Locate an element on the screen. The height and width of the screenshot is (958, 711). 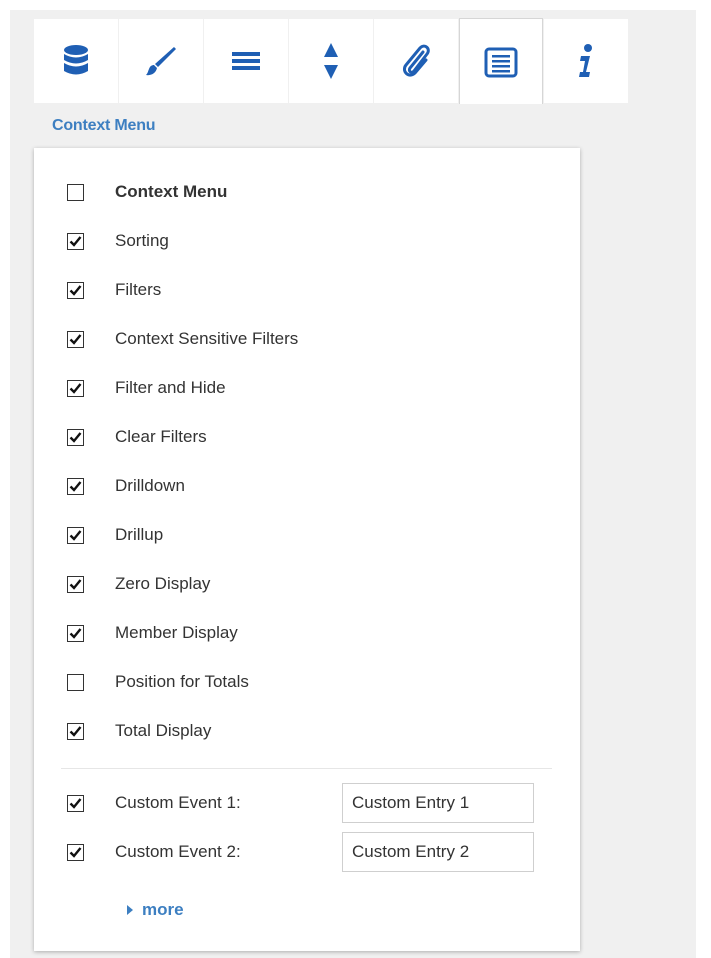
info-icon is located at coordinates (585, 60).